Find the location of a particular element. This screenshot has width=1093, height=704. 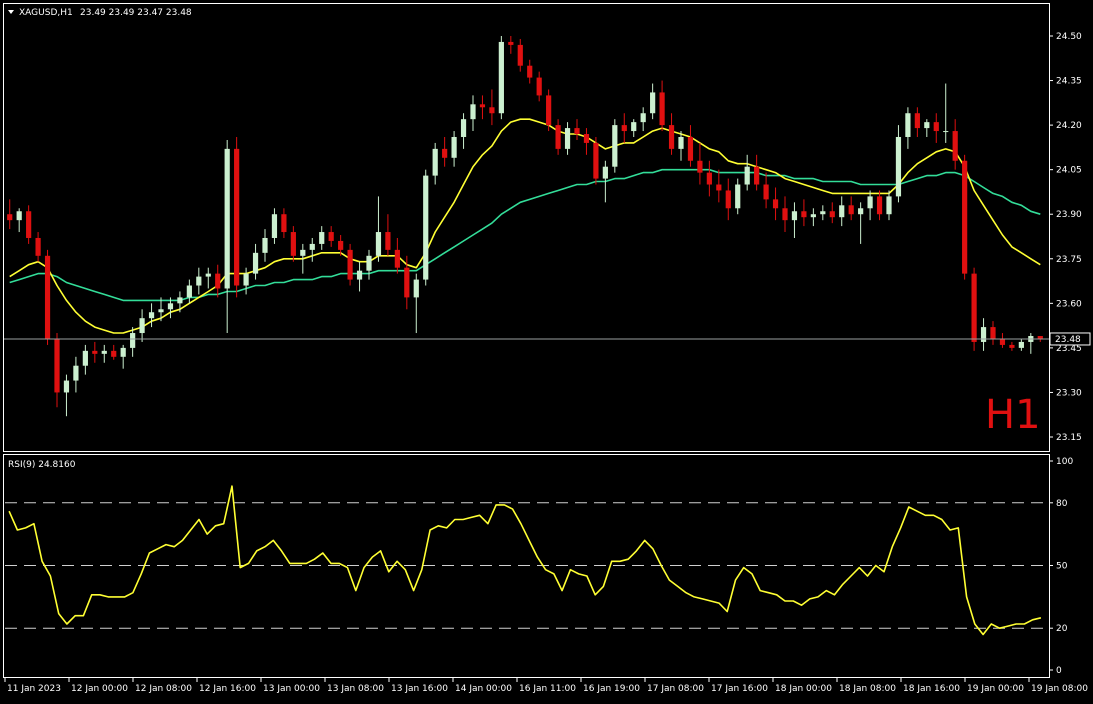

price-tick-label: 24.20 is located at coordinates (1069, 126).